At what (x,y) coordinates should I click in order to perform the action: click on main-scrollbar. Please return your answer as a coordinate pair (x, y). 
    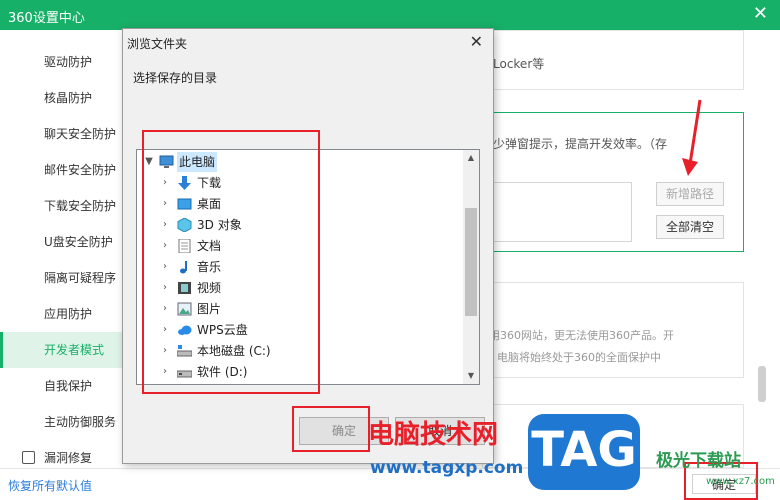
    Looking at the image, I should click on (762, 251).